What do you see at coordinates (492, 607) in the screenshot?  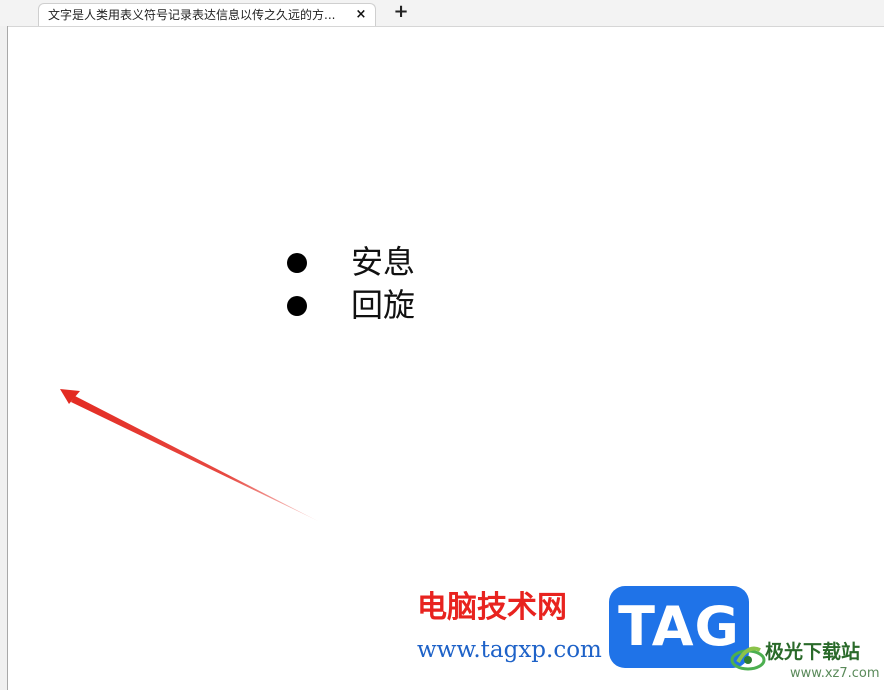 I see `watermark-brand: 电脑技术网` at bounding box center [492, 607].